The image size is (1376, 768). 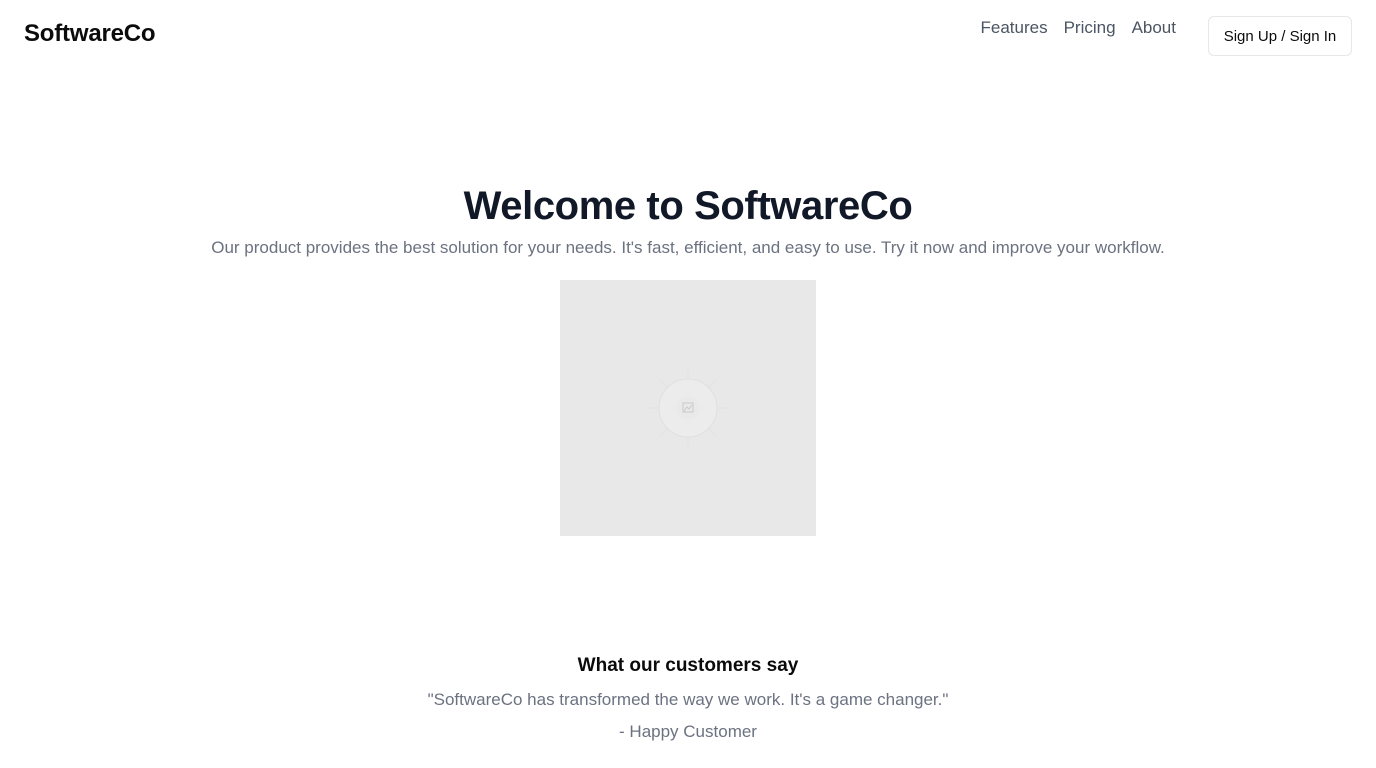 I want to click on hero-title: Welcome to SoftwareCo, so click(x=688, y=206).